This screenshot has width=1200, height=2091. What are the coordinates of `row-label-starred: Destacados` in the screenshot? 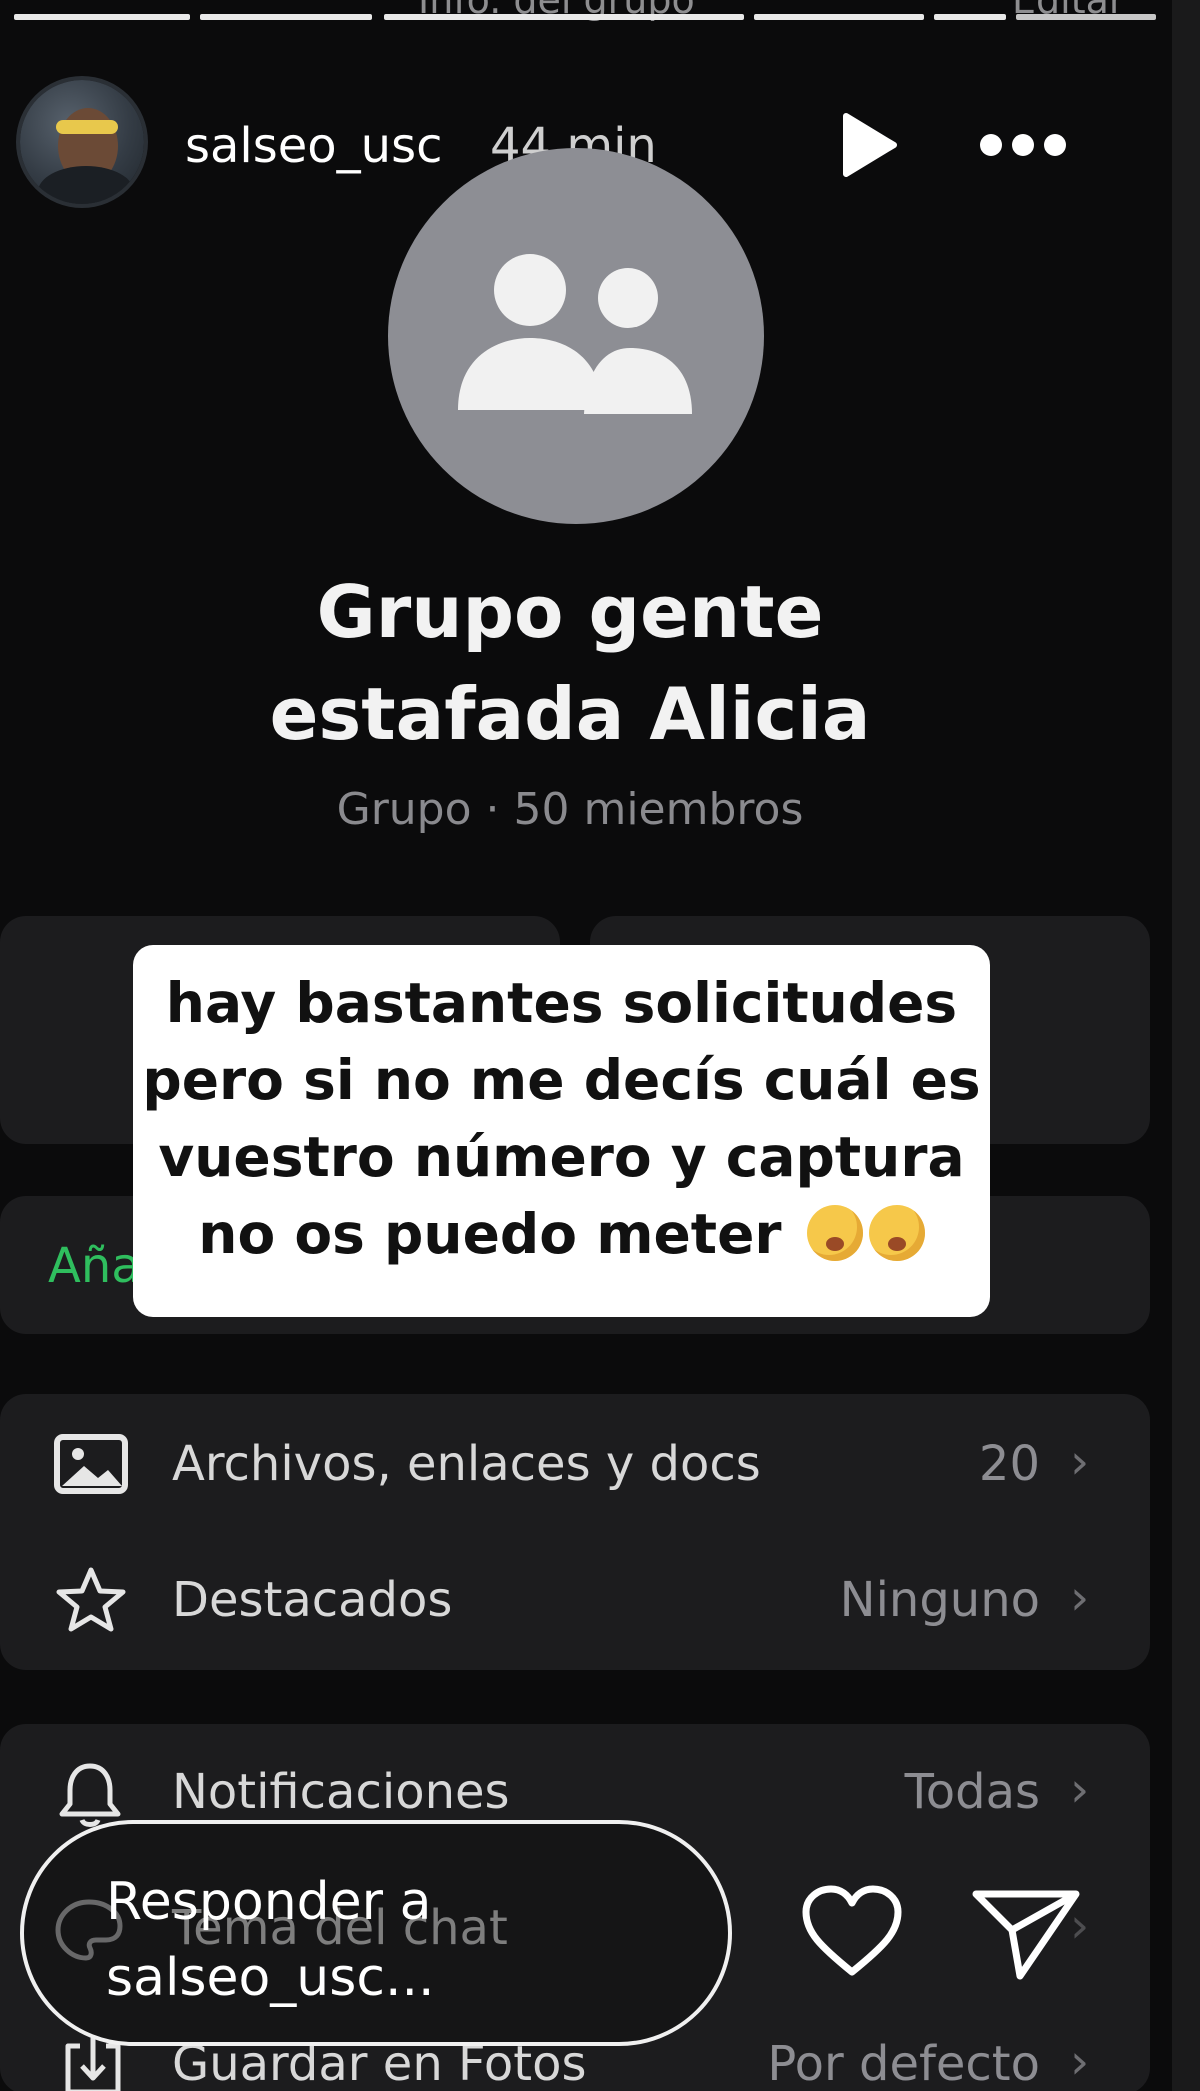 It's located at (312, 1600).